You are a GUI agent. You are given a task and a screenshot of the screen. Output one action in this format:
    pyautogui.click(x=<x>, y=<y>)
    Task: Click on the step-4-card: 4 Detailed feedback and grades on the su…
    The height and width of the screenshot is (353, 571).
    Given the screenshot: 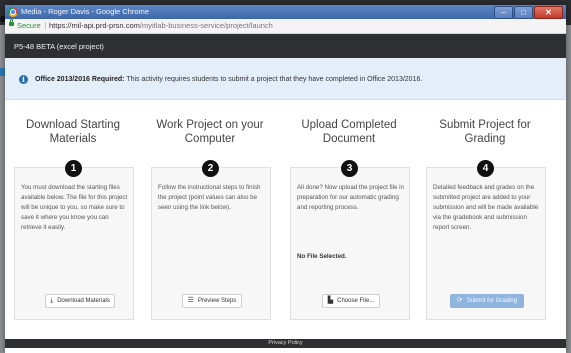 What is the action you would take?
    pyautogui.click(x=486, y=240)
    